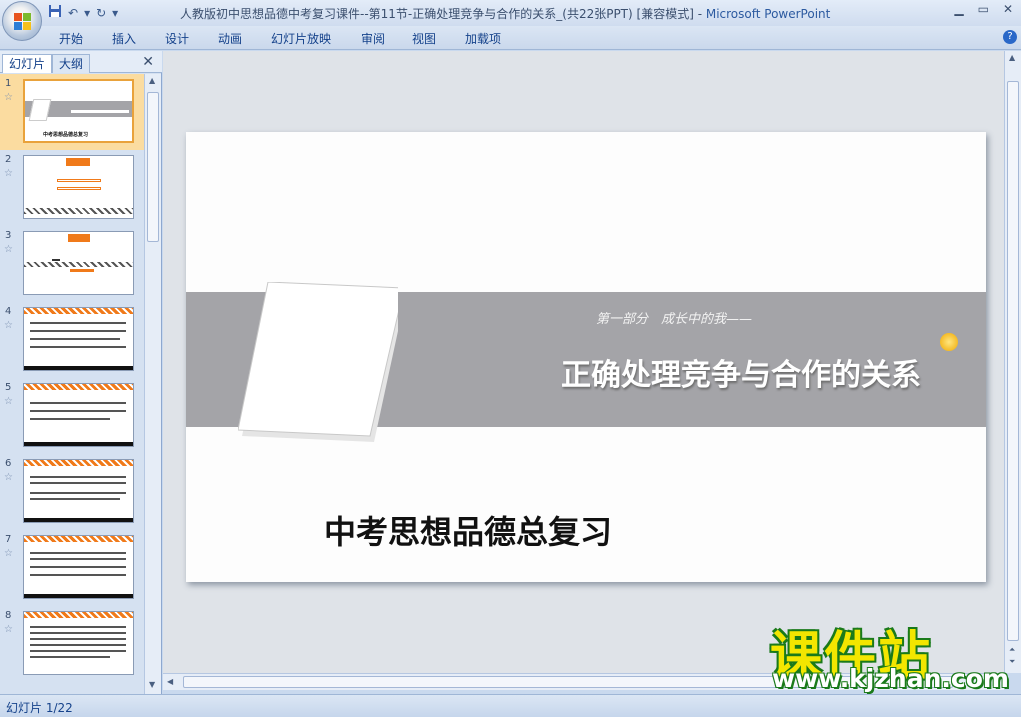  I want to click on minimize-icon: ▁, so click(958, 9).